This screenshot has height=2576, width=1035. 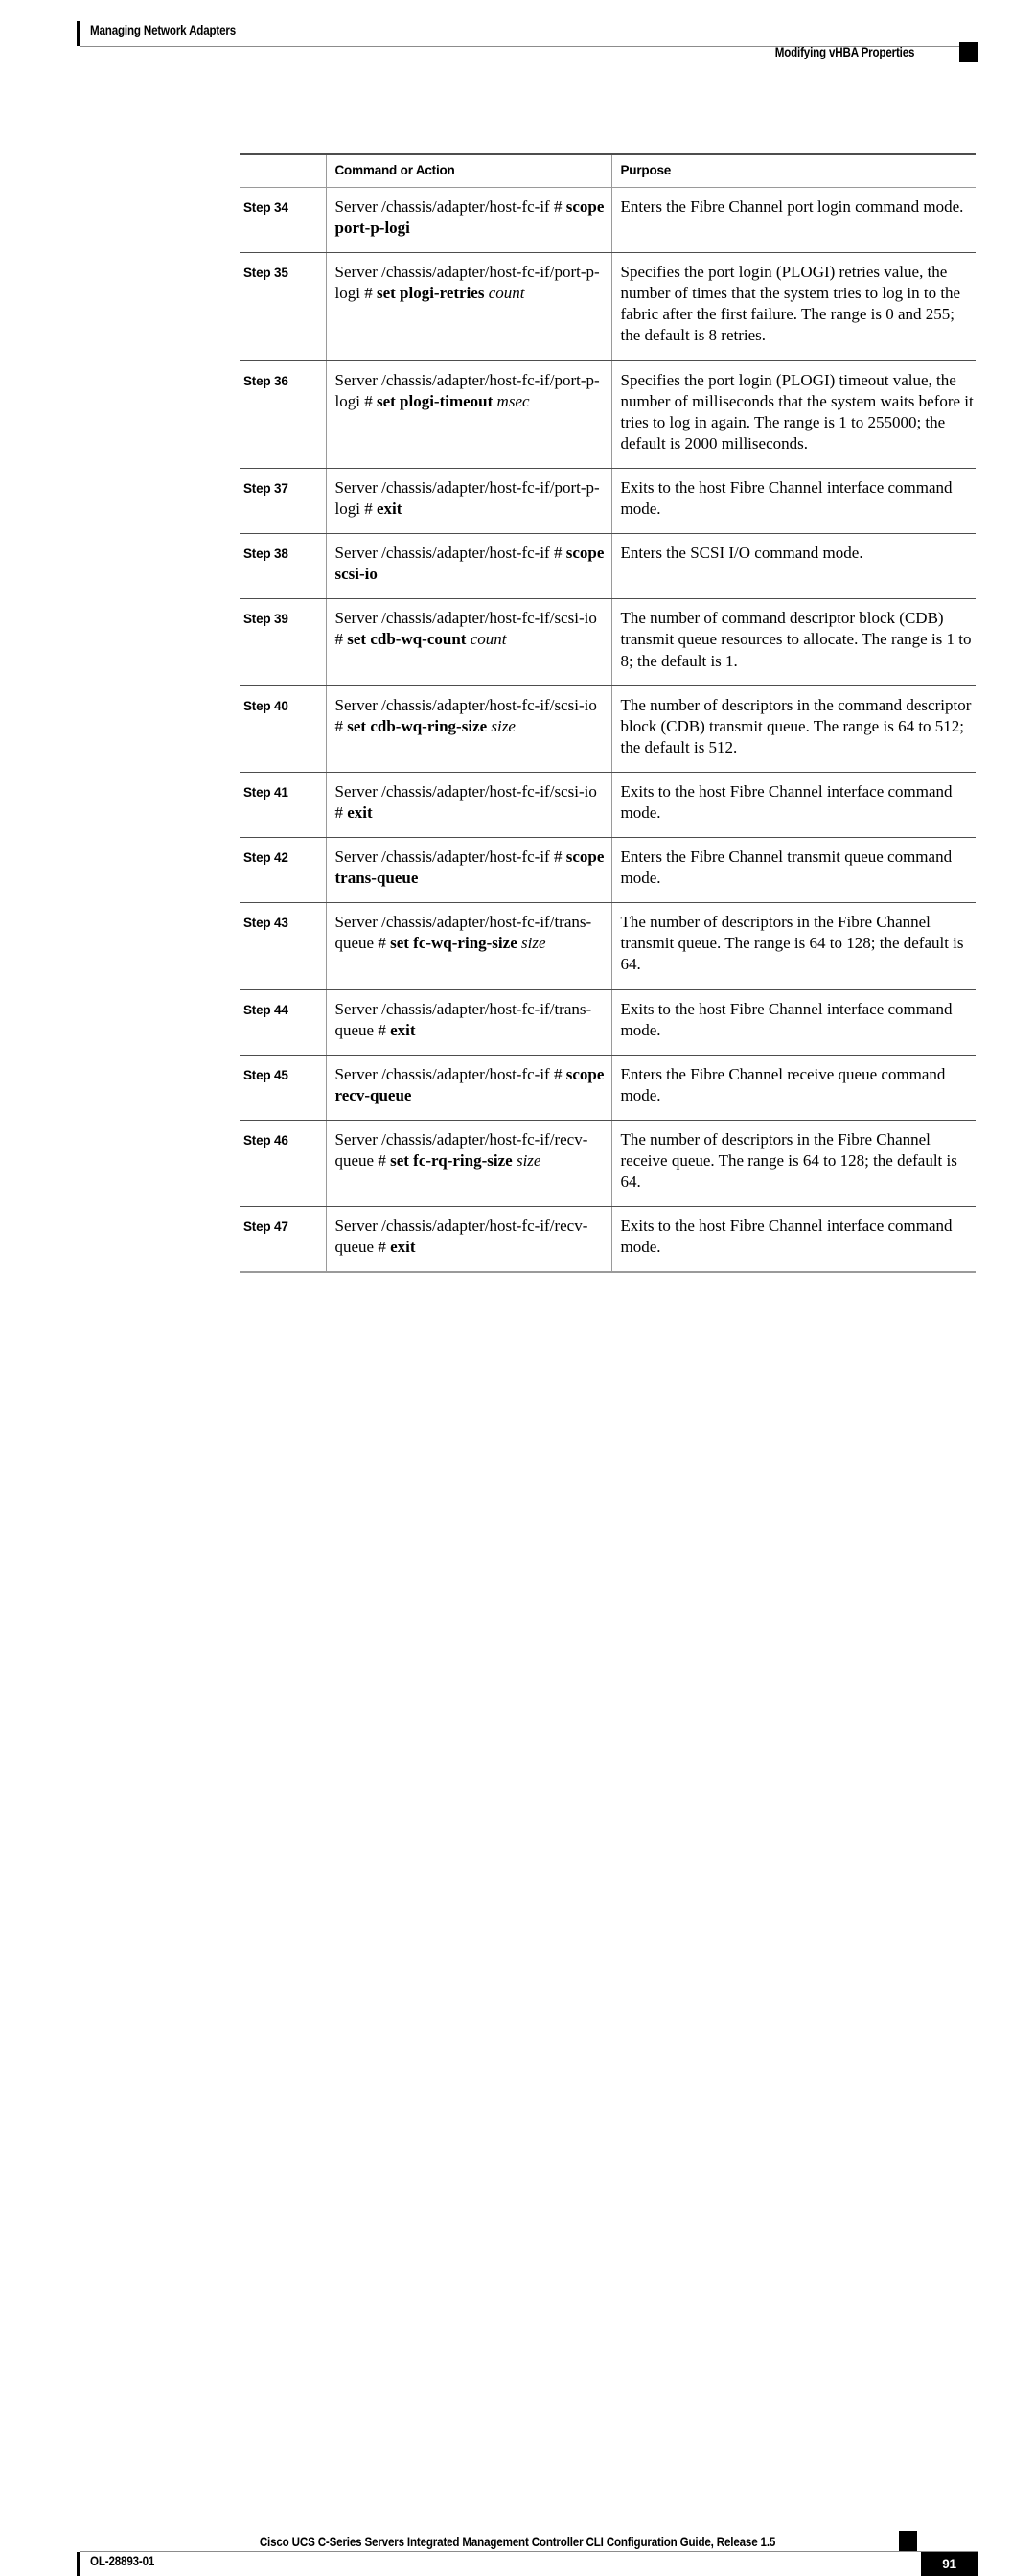 What do you see at coordinates (949, 2564) in the screenshot?
I see `footer-page-number: 91` at bounding box center [949, 2564].